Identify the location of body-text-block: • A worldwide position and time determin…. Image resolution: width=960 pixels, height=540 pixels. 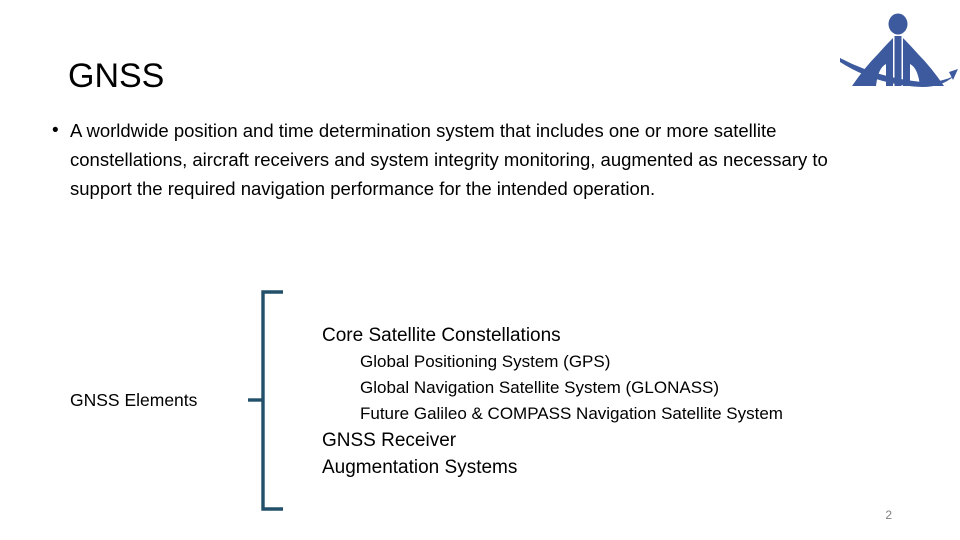
(458, 159).